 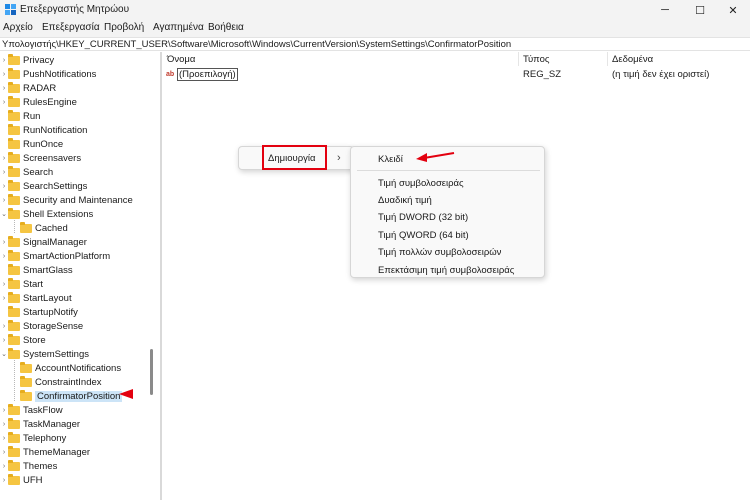 I want to click on string-value-icon: ab, so click(x=170, y=74).